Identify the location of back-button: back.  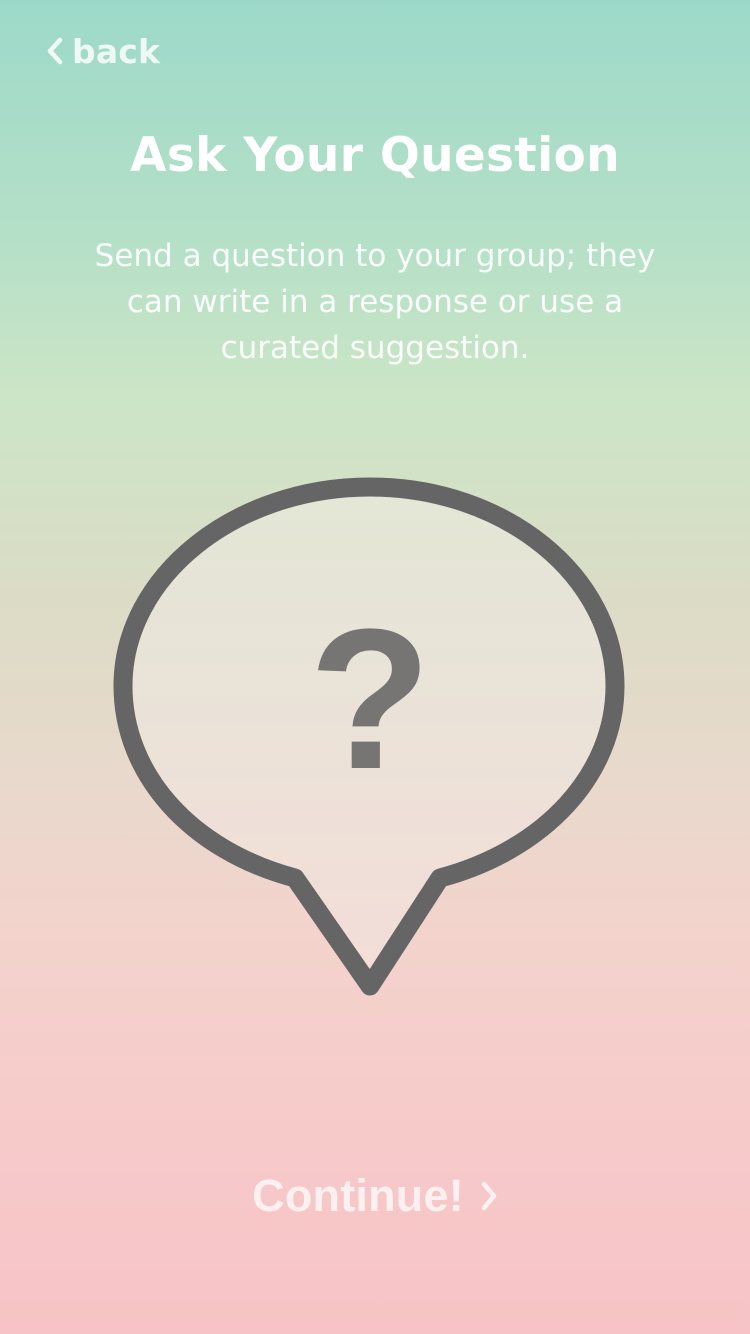
(103, 51).